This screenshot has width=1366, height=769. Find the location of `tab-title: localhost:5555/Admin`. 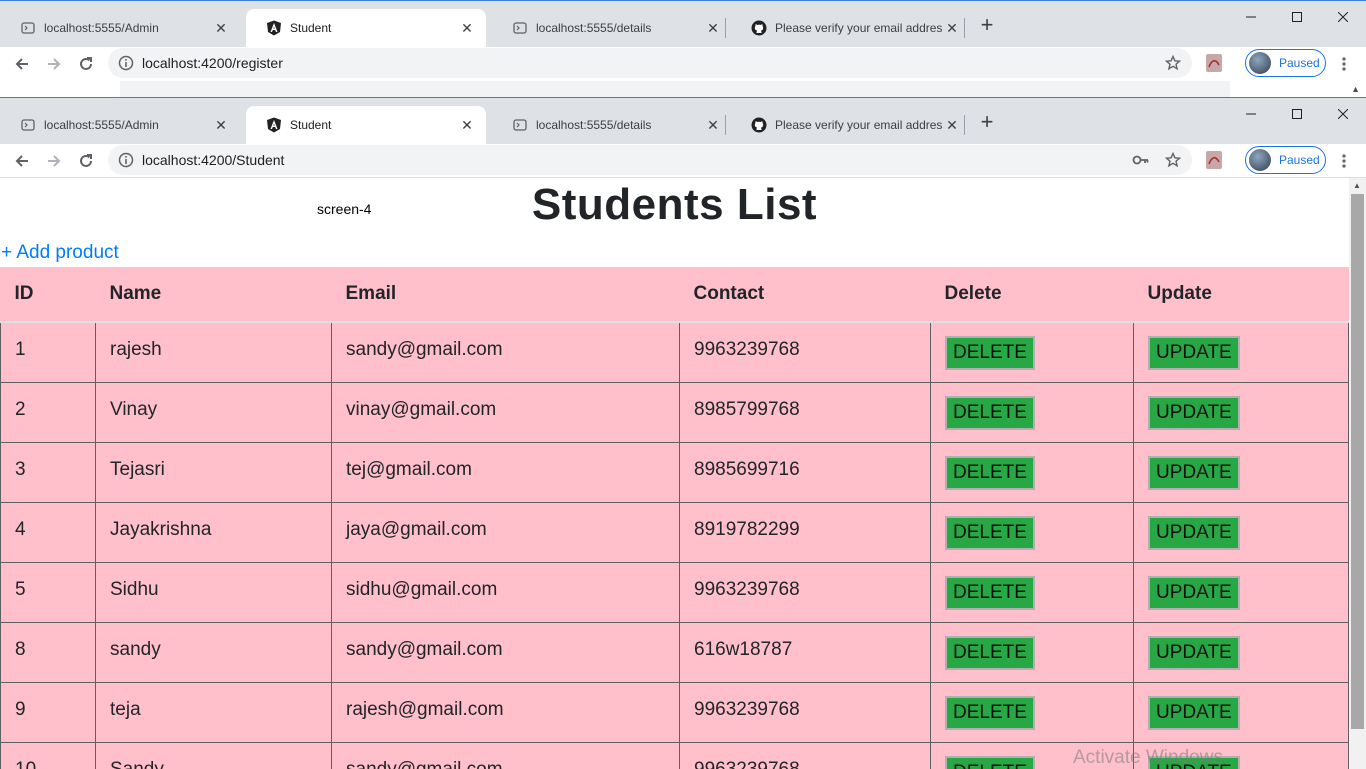

tab-title: localhost:5555/Admin is located at coordinates (128, 28).